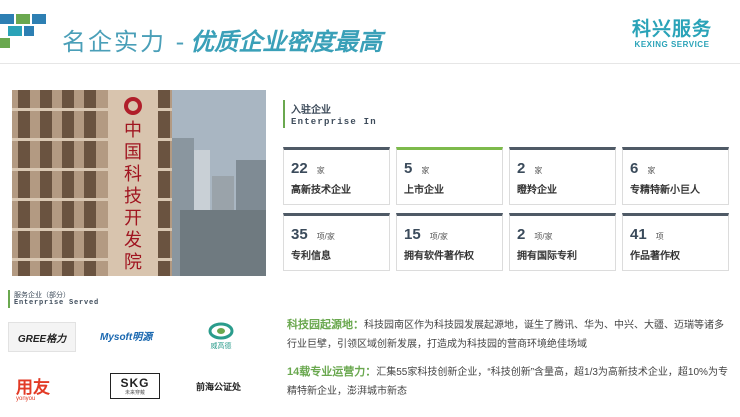 This screenshot has height=417, width=740. Describe the element at coordinates (562, 242) in the screenshot. I see `stat-card: 2 项/家 拥有国际专利` at that location.